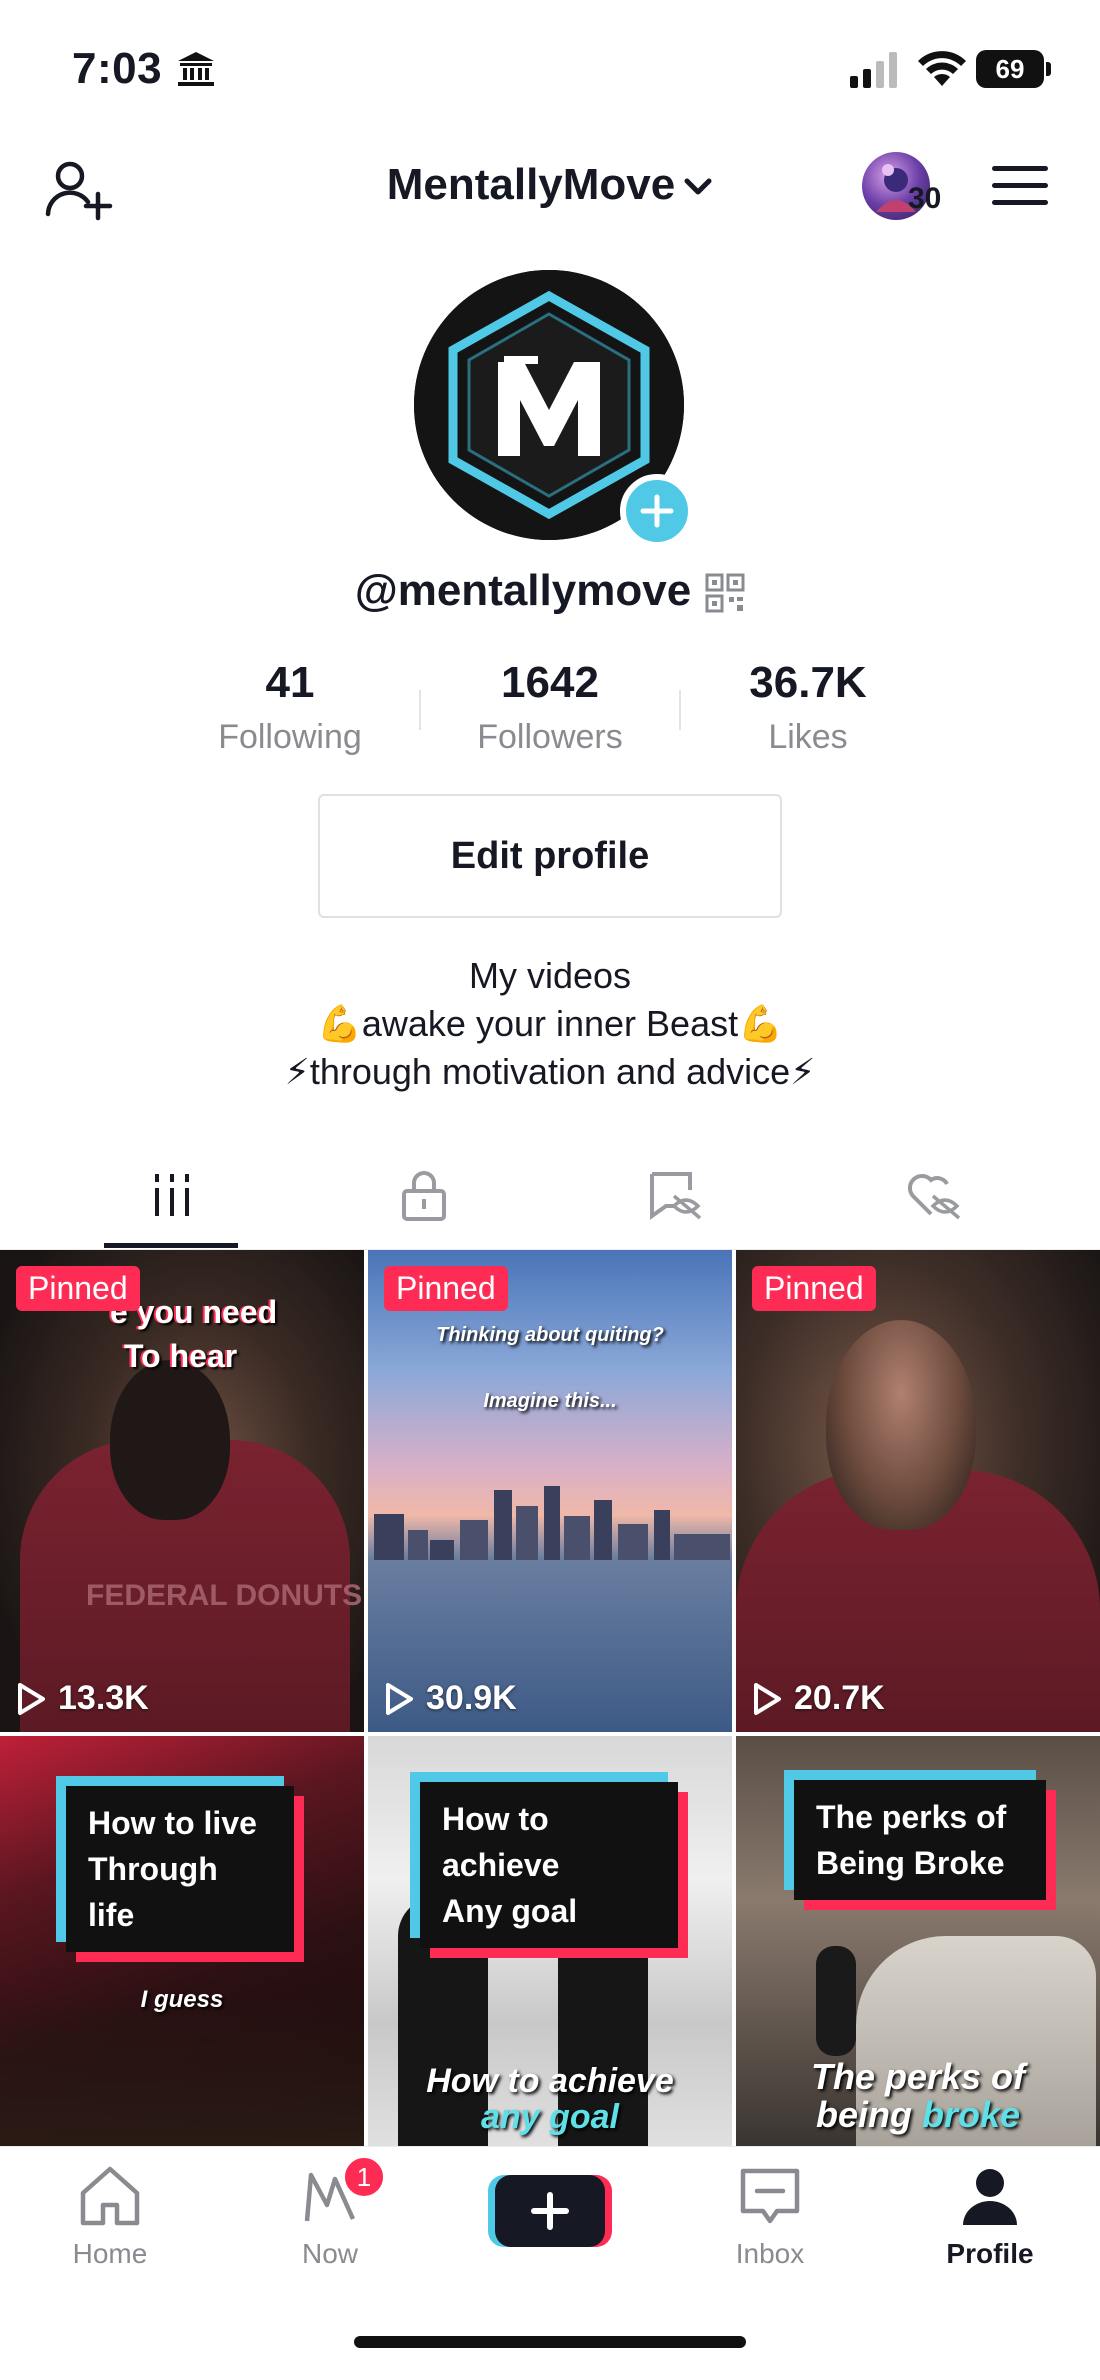 This screenshot has width=1100, height=2380. I want to click on stat-followers-label: Followers, so click(550, 737).